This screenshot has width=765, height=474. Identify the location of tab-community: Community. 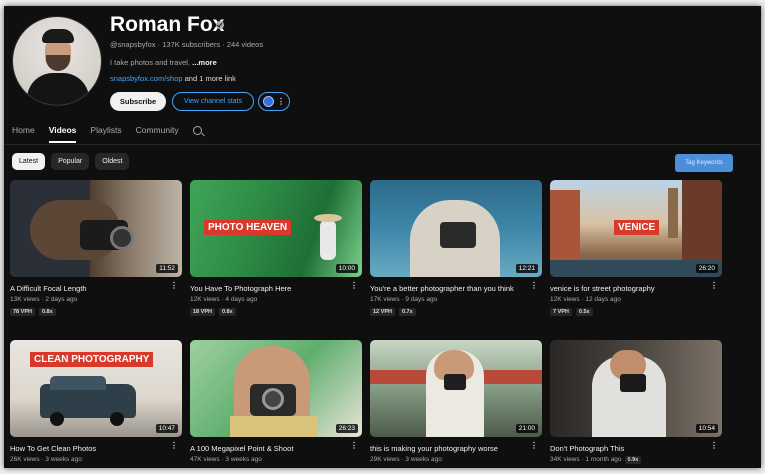
(157, 134).